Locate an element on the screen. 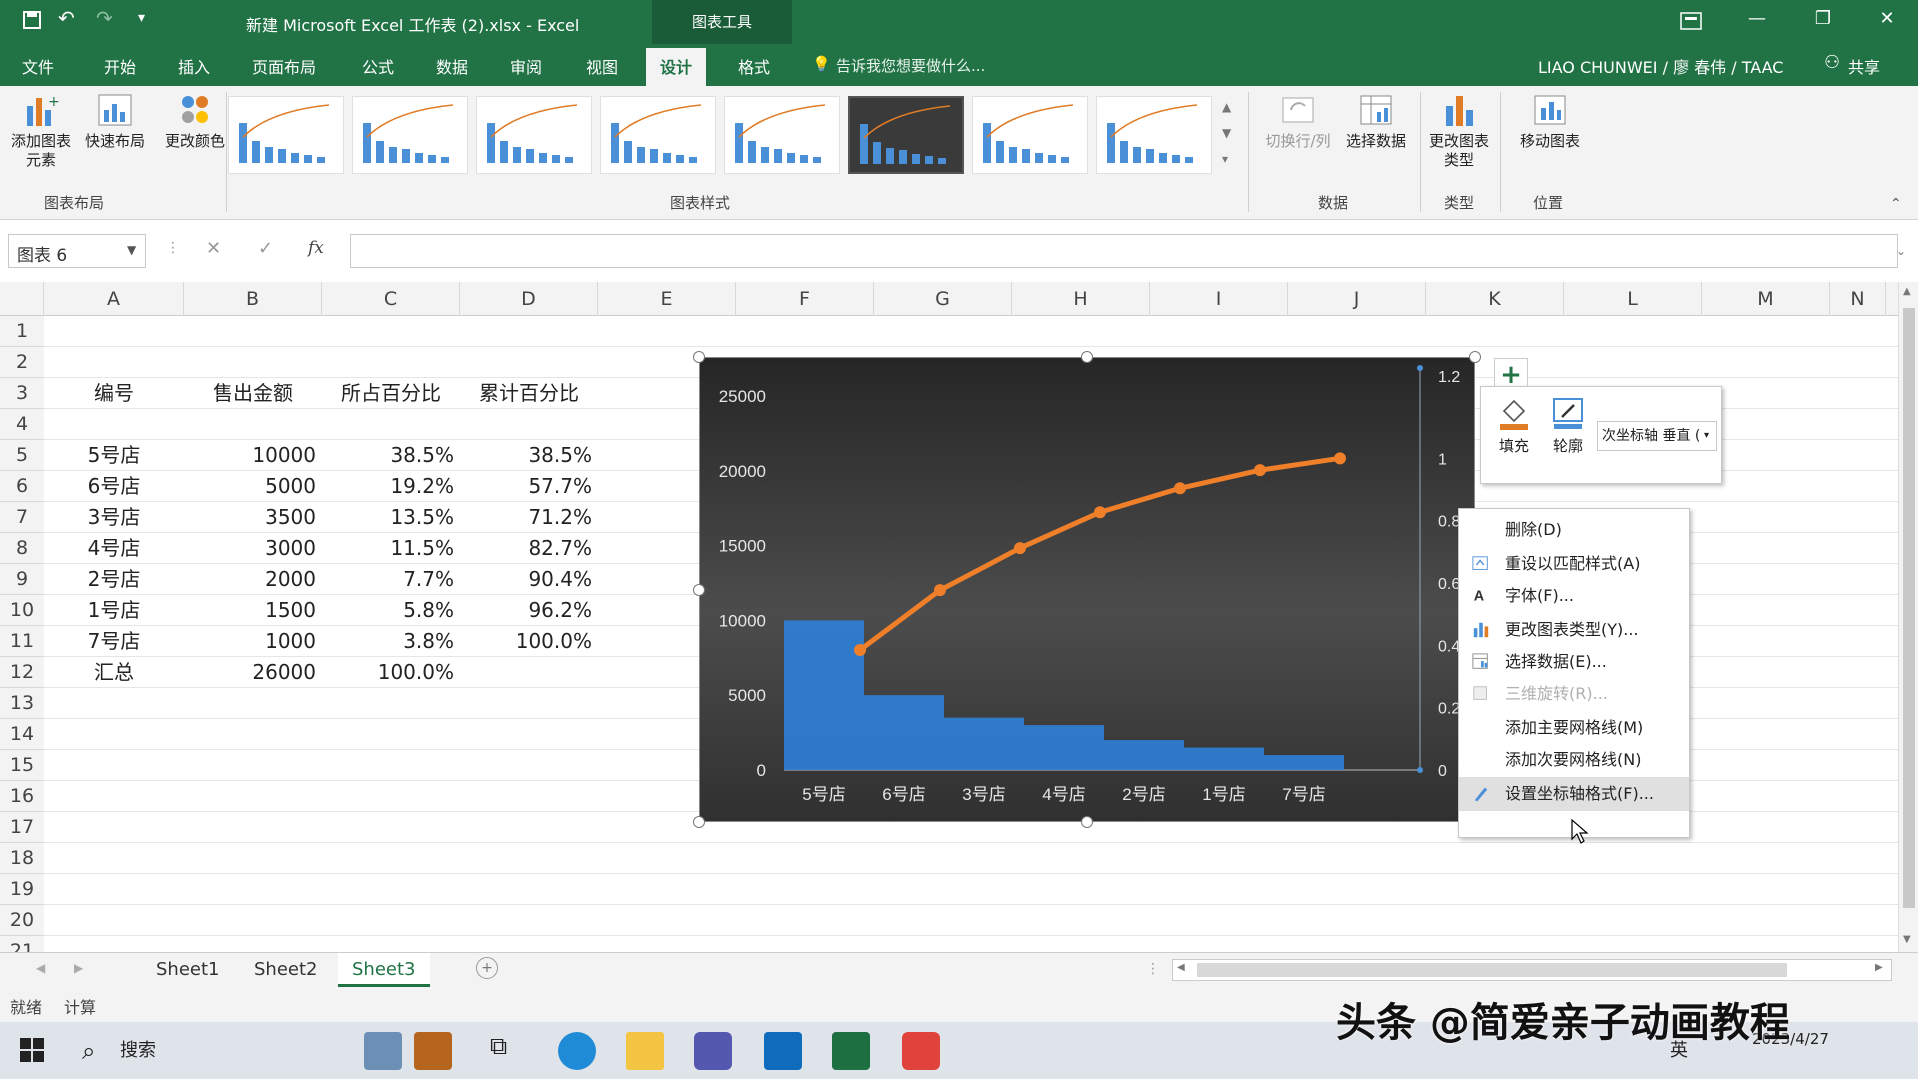 This screenshot has height=1079, width=1918. row-header: 13 is located at coordinates (22, 703).